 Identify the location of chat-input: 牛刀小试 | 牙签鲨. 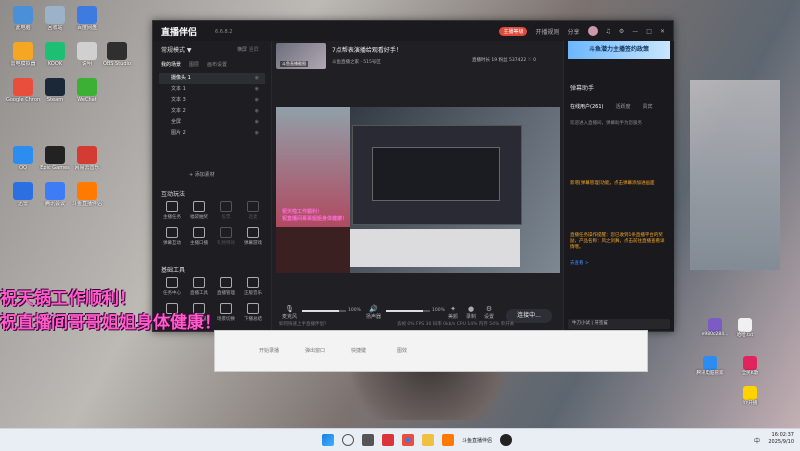
(619, 324).